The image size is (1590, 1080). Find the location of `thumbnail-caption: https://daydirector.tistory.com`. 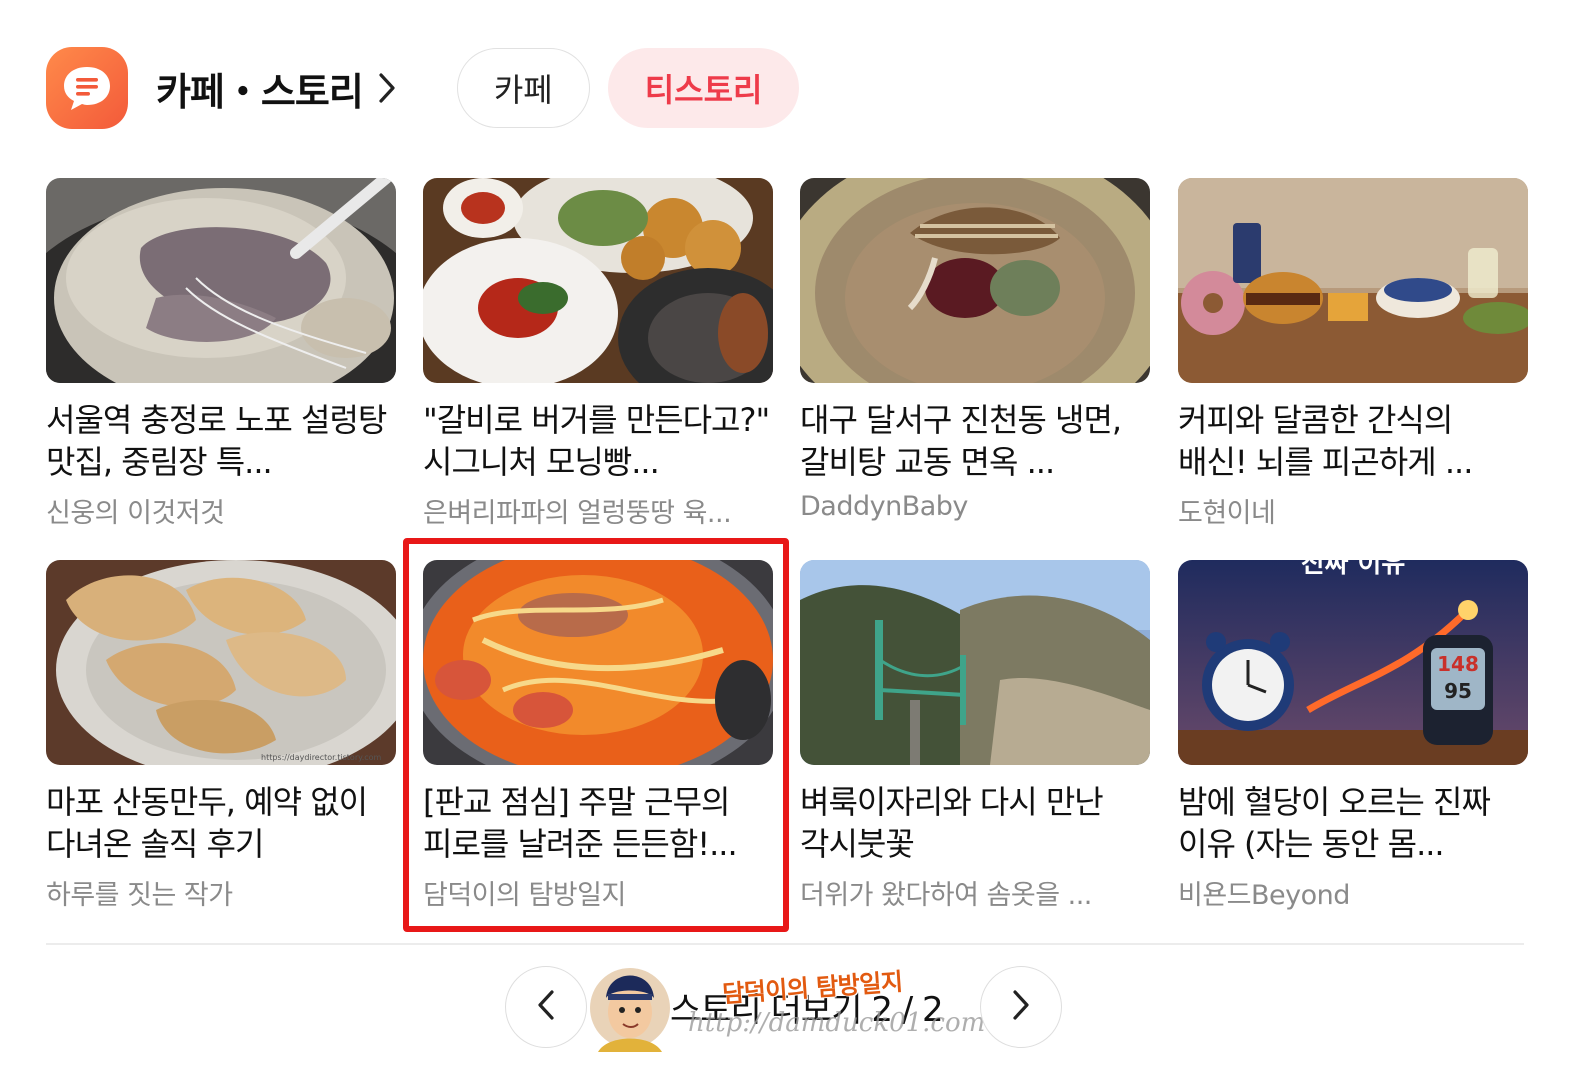

thumbnail-caption: https://daydirector.tistory.com is located at coordinates (321, 757).